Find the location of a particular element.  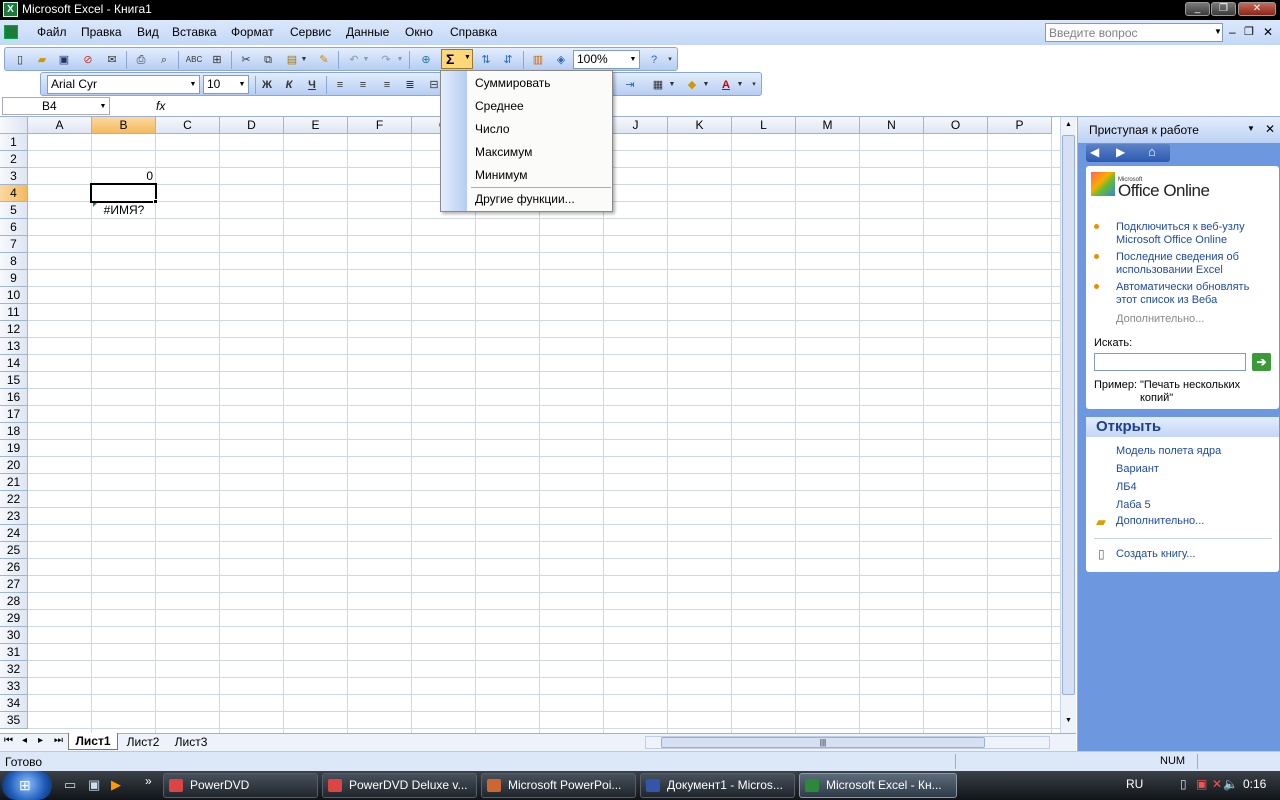

doc-close-button: ✕ is located at coordinates (1268, 32).